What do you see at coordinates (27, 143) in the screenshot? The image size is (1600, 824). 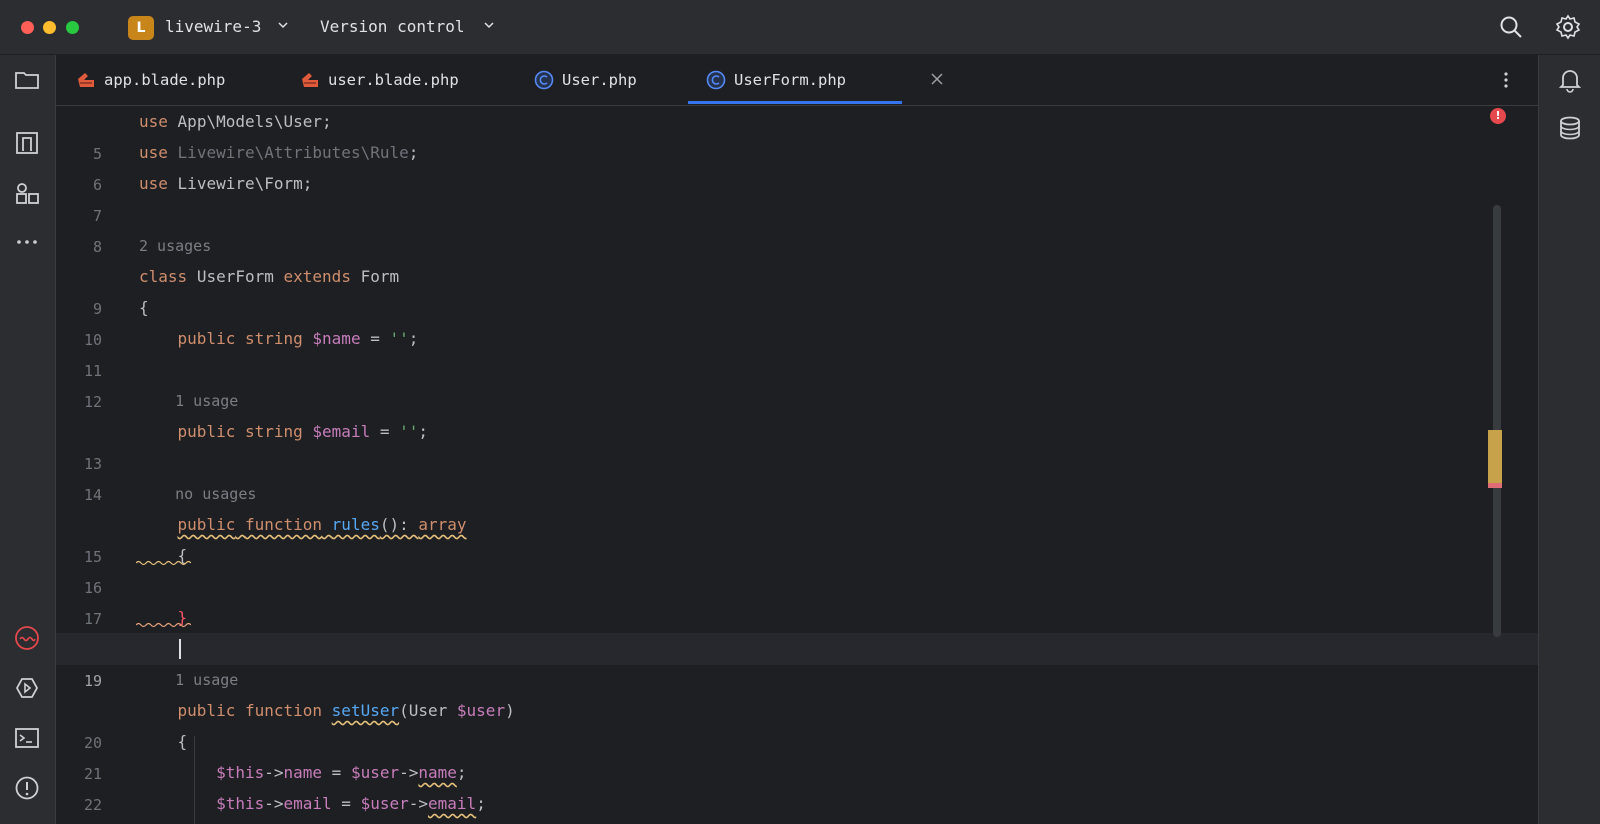 I see `structure-icon` at bounding box center [27, 143].